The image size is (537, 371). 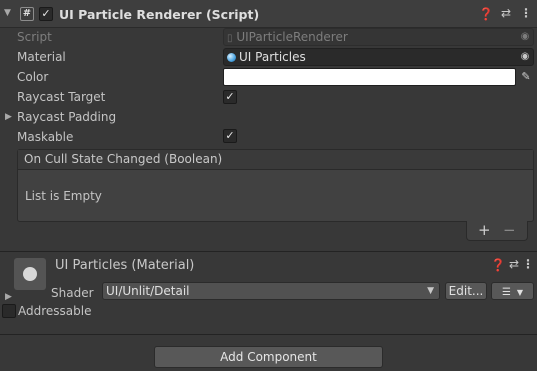 I want to click on footer-separator, so click(x=268, y=334).